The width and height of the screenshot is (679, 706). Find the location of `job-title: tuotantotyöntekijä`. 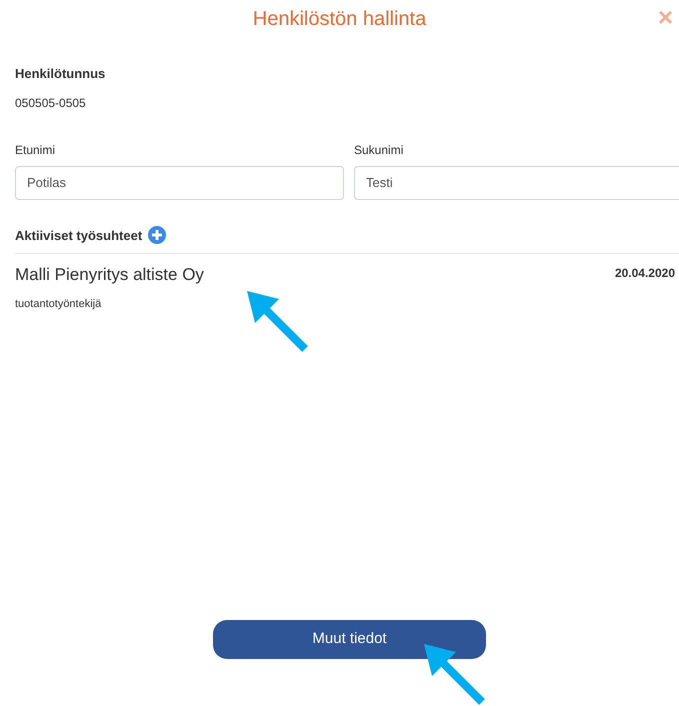

job-title: tuotantotyöntekijä is located at coordinates (58, 304).